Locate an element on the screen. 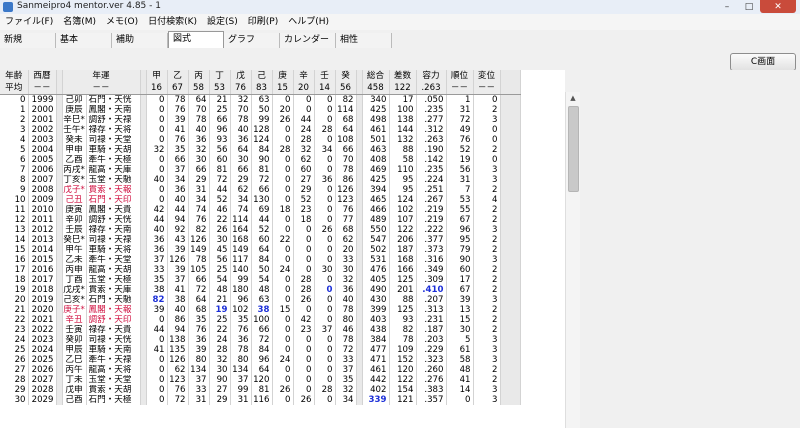  table-cell: 67 is located at coordinates (460, 220).